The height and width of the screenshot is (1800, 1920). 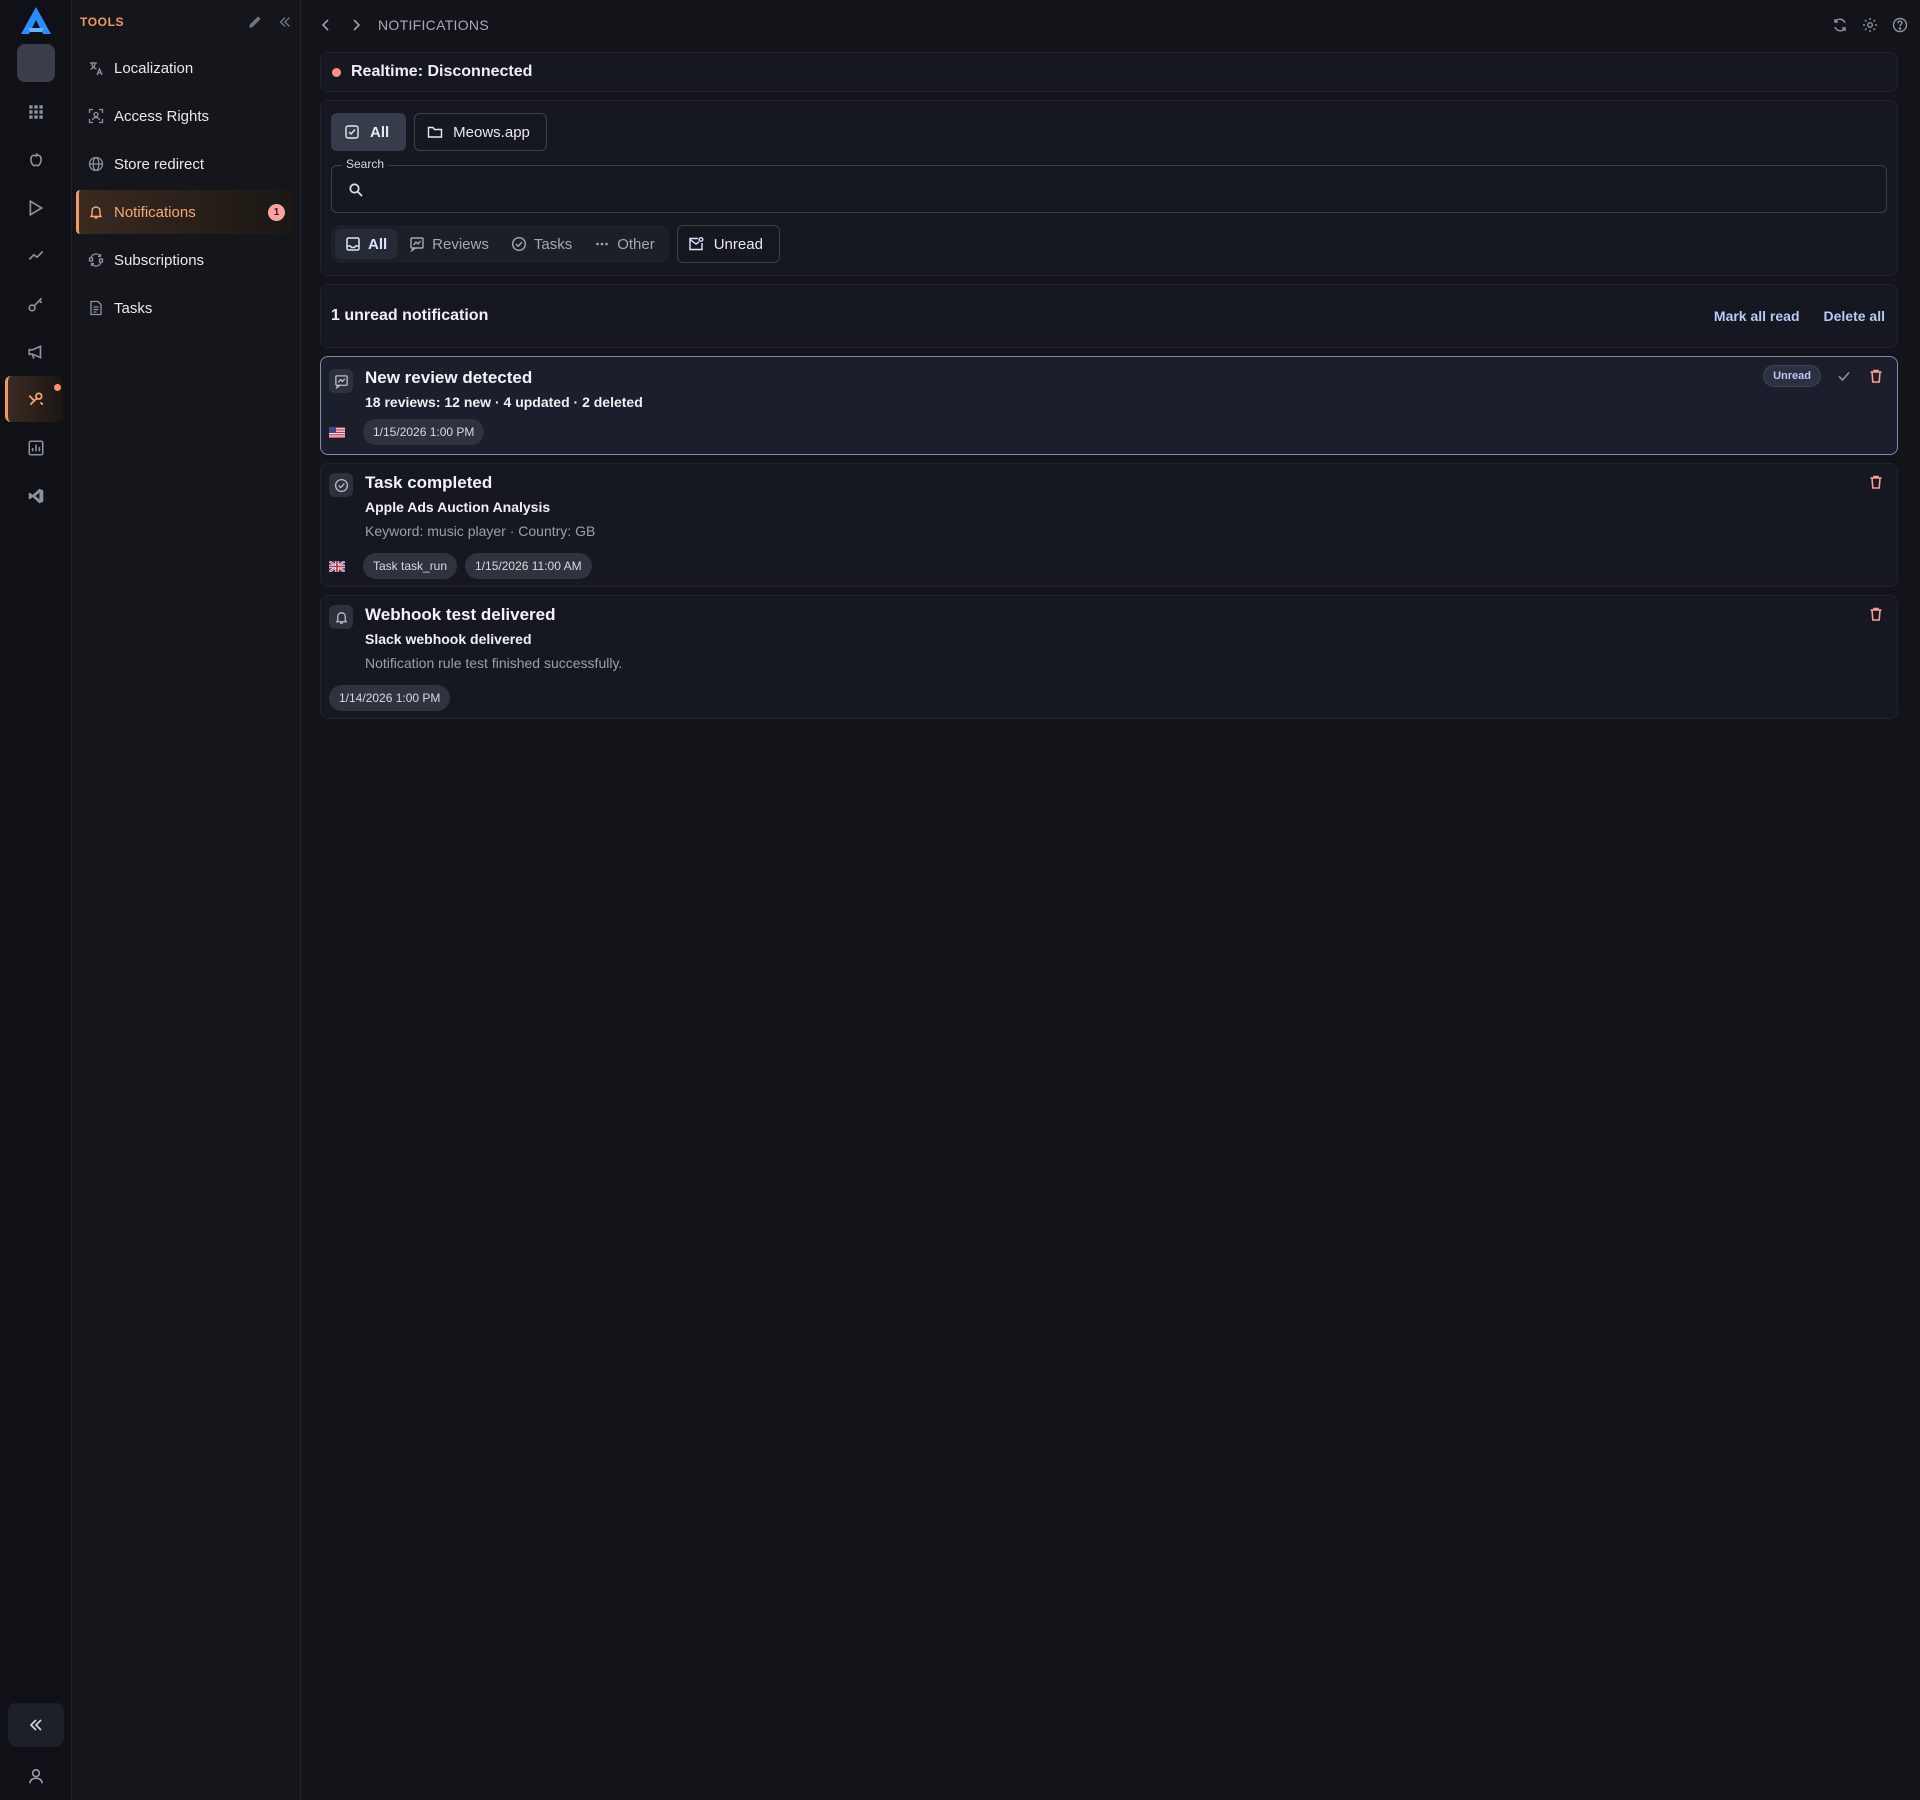 What do you see at coordinates (36, 448) in the screenshot?
I see `rail-reports-icon` at bounding box center [36, 448].